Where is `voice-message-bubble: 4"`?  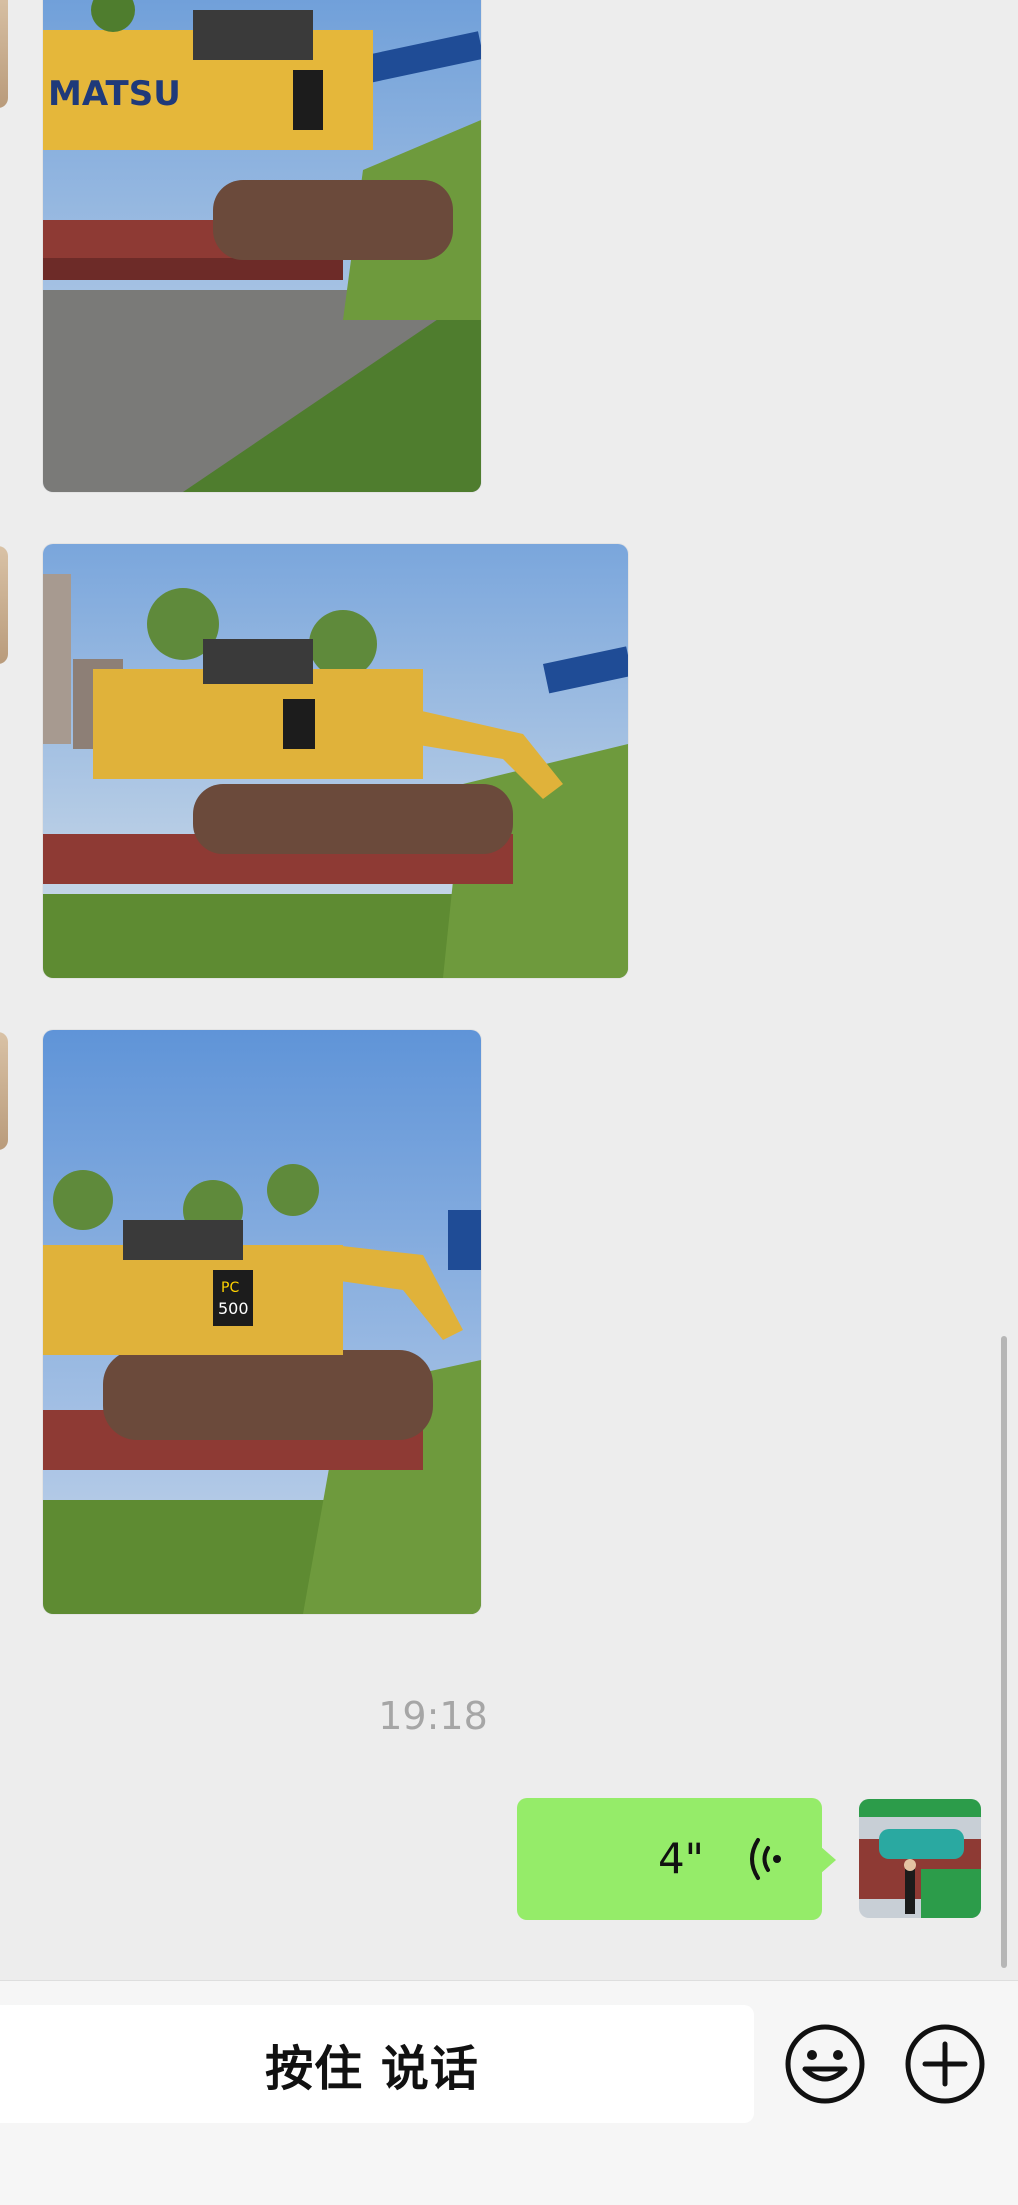
voice-message-bubble: 4" is located at coordinates (676, 1859).